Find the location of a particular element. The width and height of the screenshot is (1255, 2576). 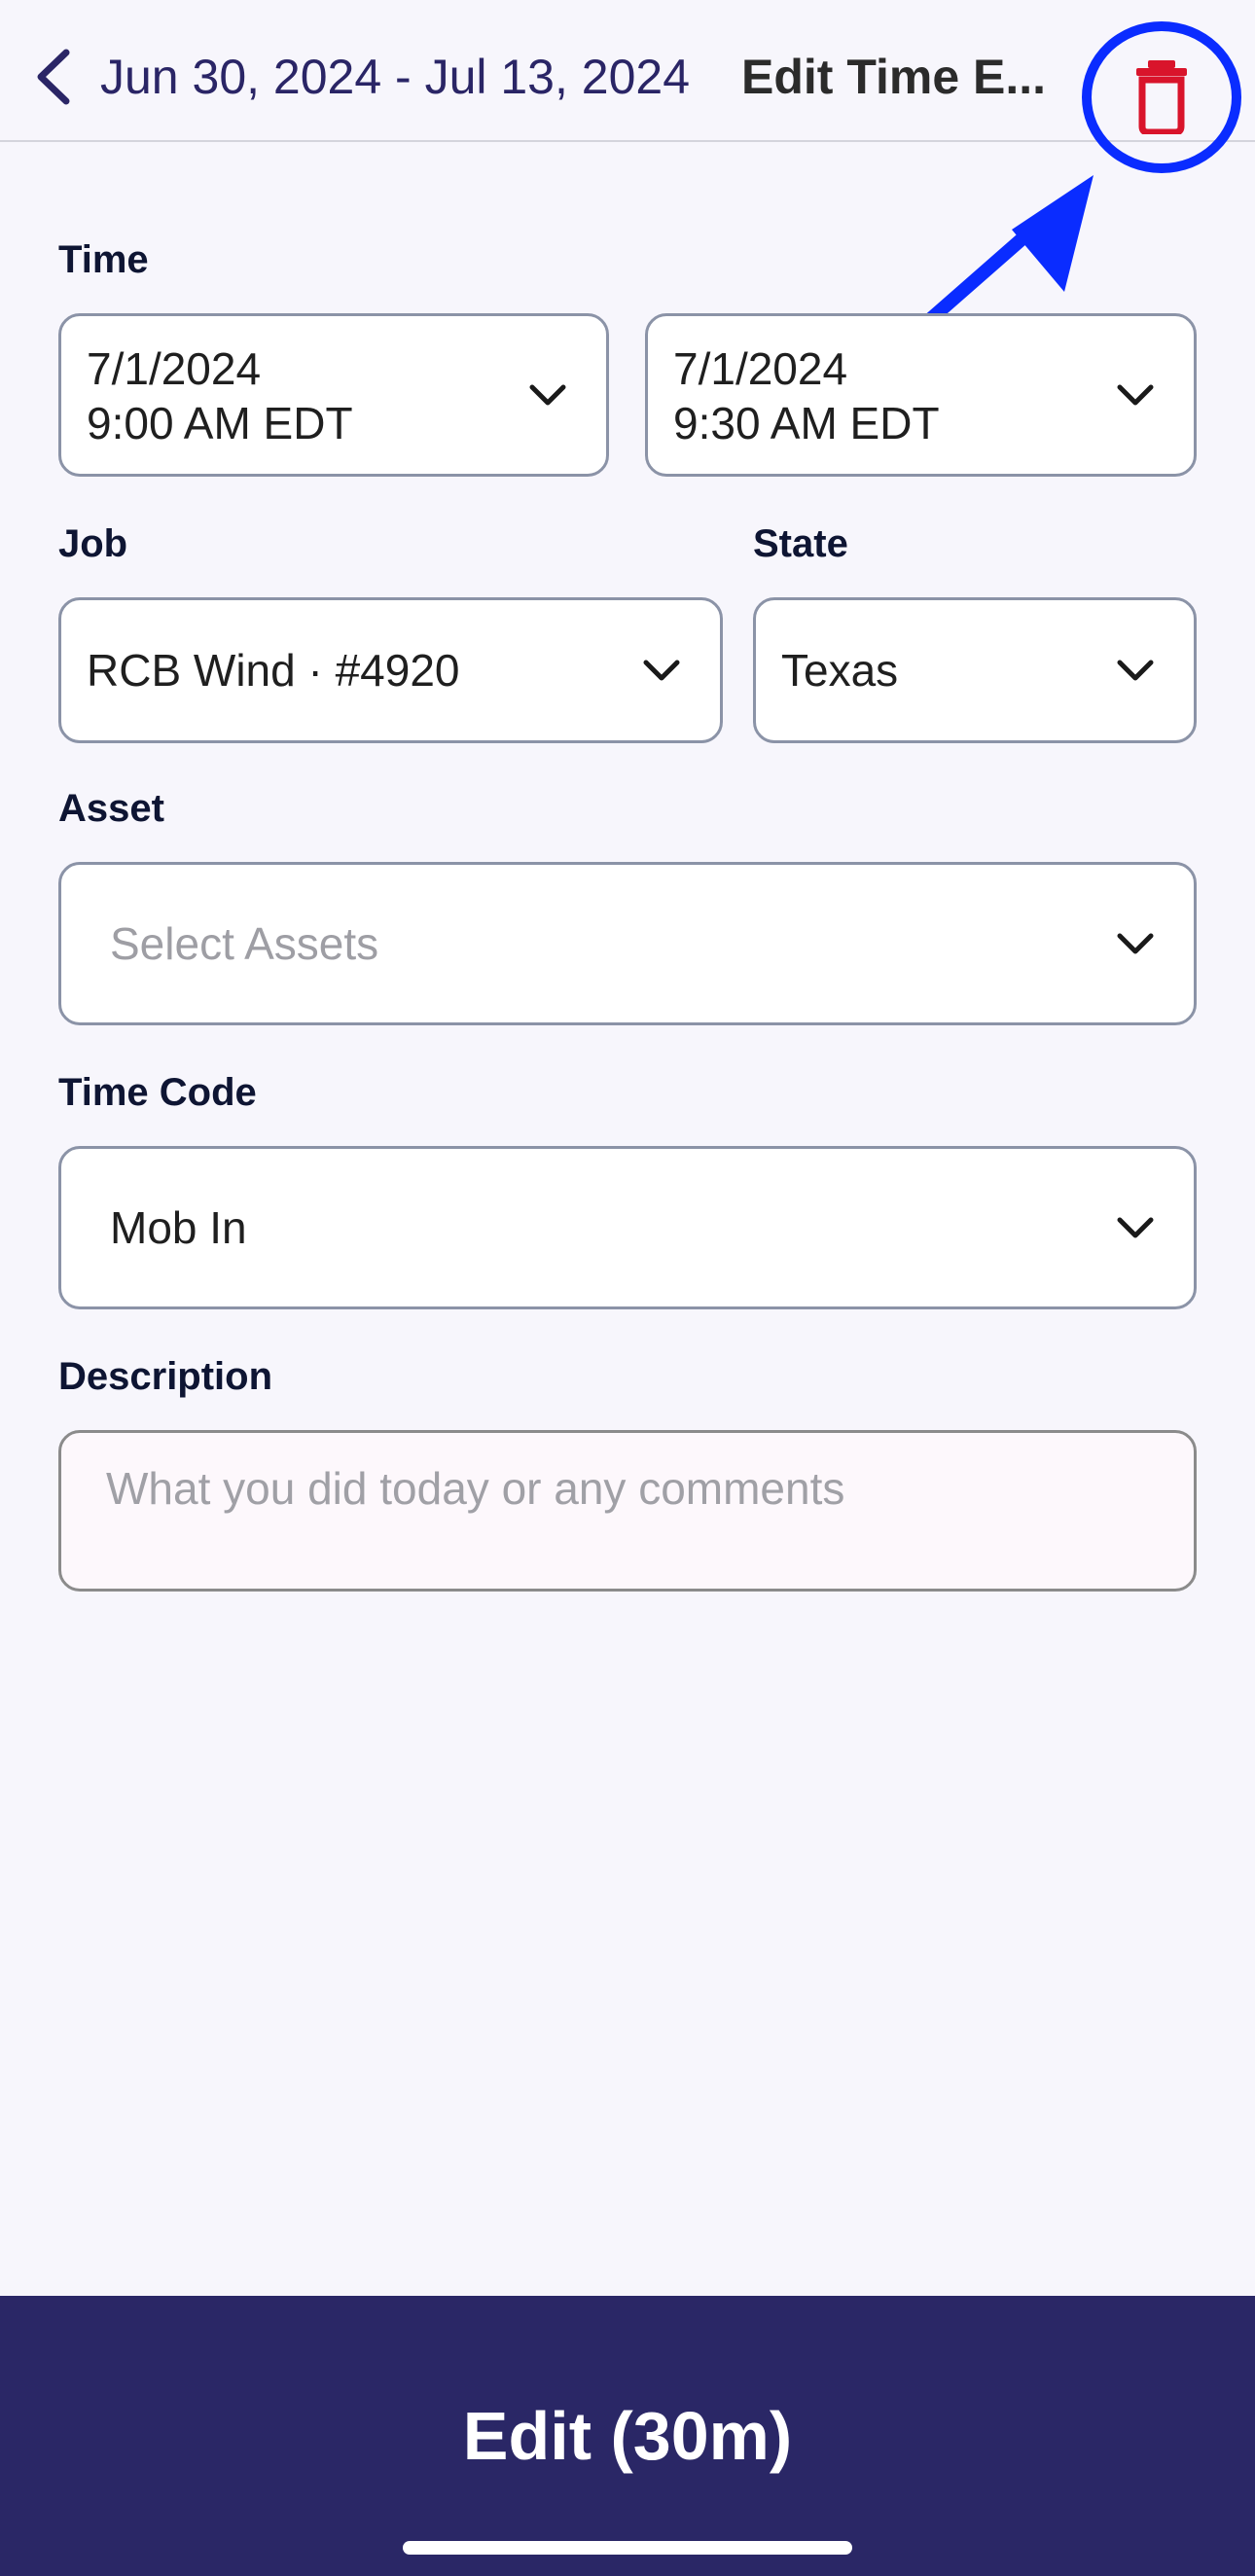

state-select: Texas is located at coordinates (975, 670).